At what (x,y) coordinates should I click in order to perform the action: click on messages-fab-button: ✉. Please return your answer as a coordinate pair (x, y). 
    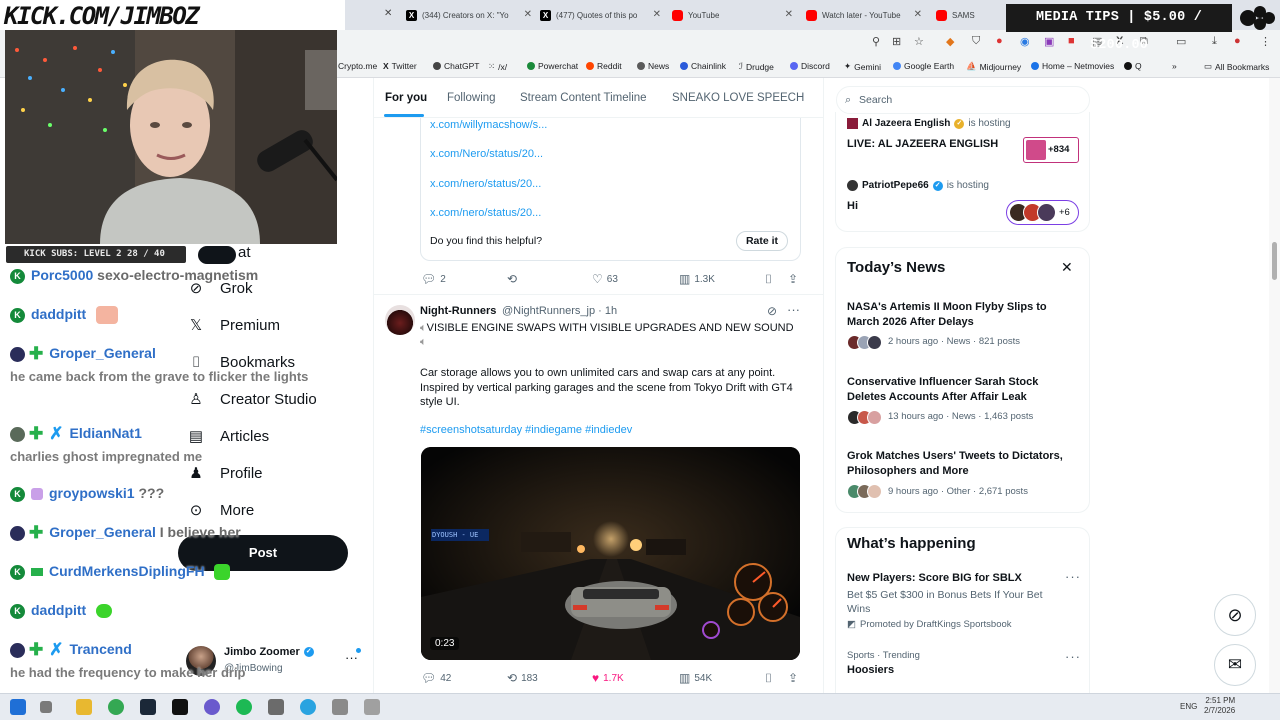
    Looking at the image, I should click on (1235, 665).